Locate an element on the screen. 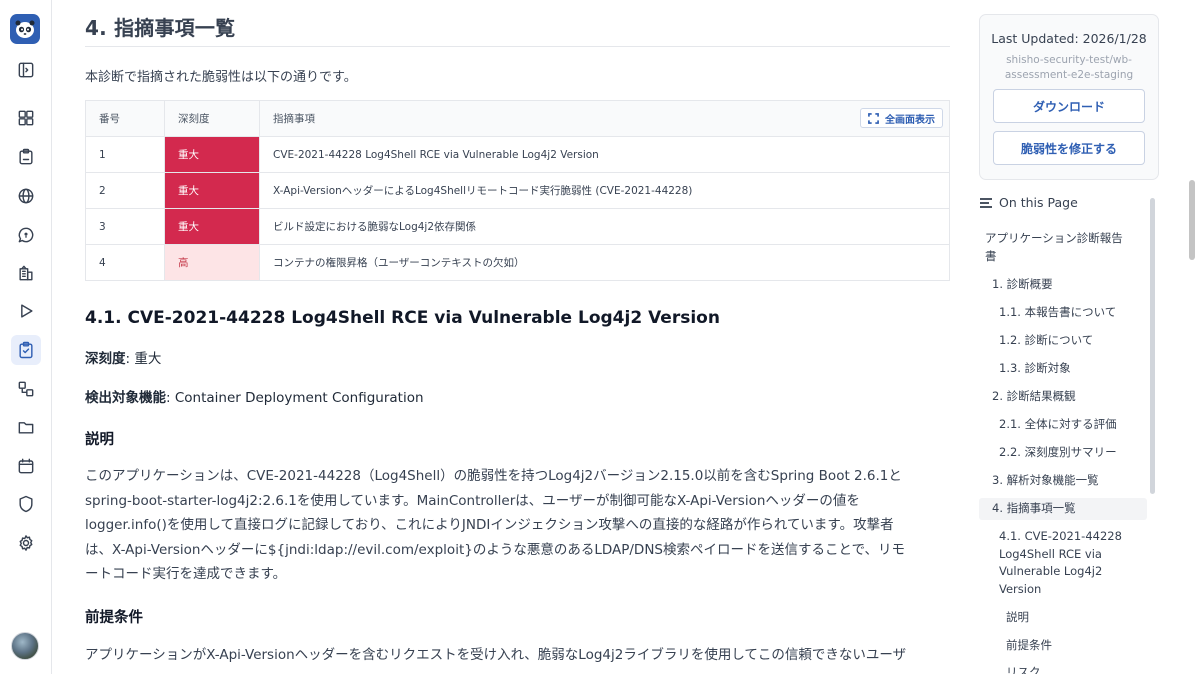  toc-item-4-1-line4: Version is located at coordinates (1020, 588).